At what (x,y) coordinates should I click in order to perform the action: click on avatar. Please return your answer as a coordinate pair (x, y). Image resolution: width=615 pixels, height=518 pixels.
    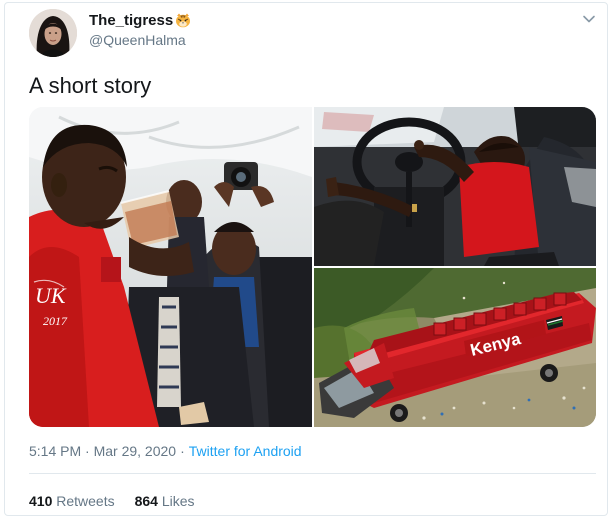
    Looking at the image, I should click on (53, 33).